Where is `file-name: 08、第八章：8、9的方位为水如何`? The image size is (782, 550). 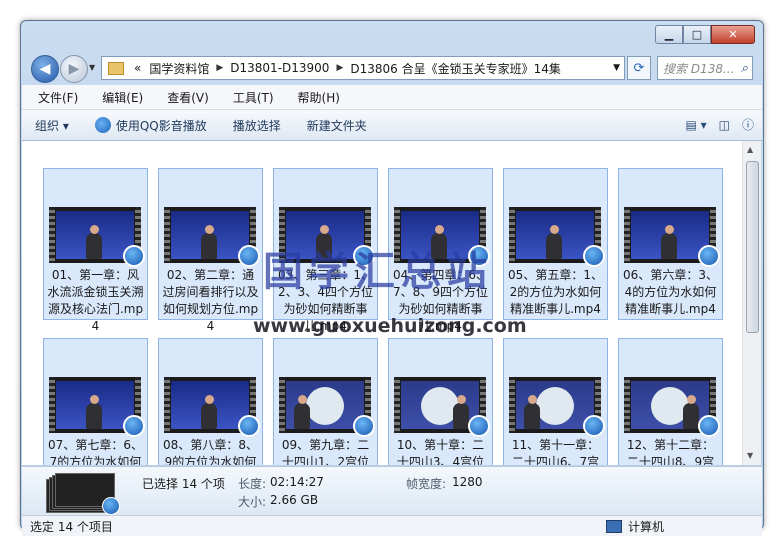 file-name: 08、第八章：8、9的方位为水如何 is located at coordinates (210, 451).